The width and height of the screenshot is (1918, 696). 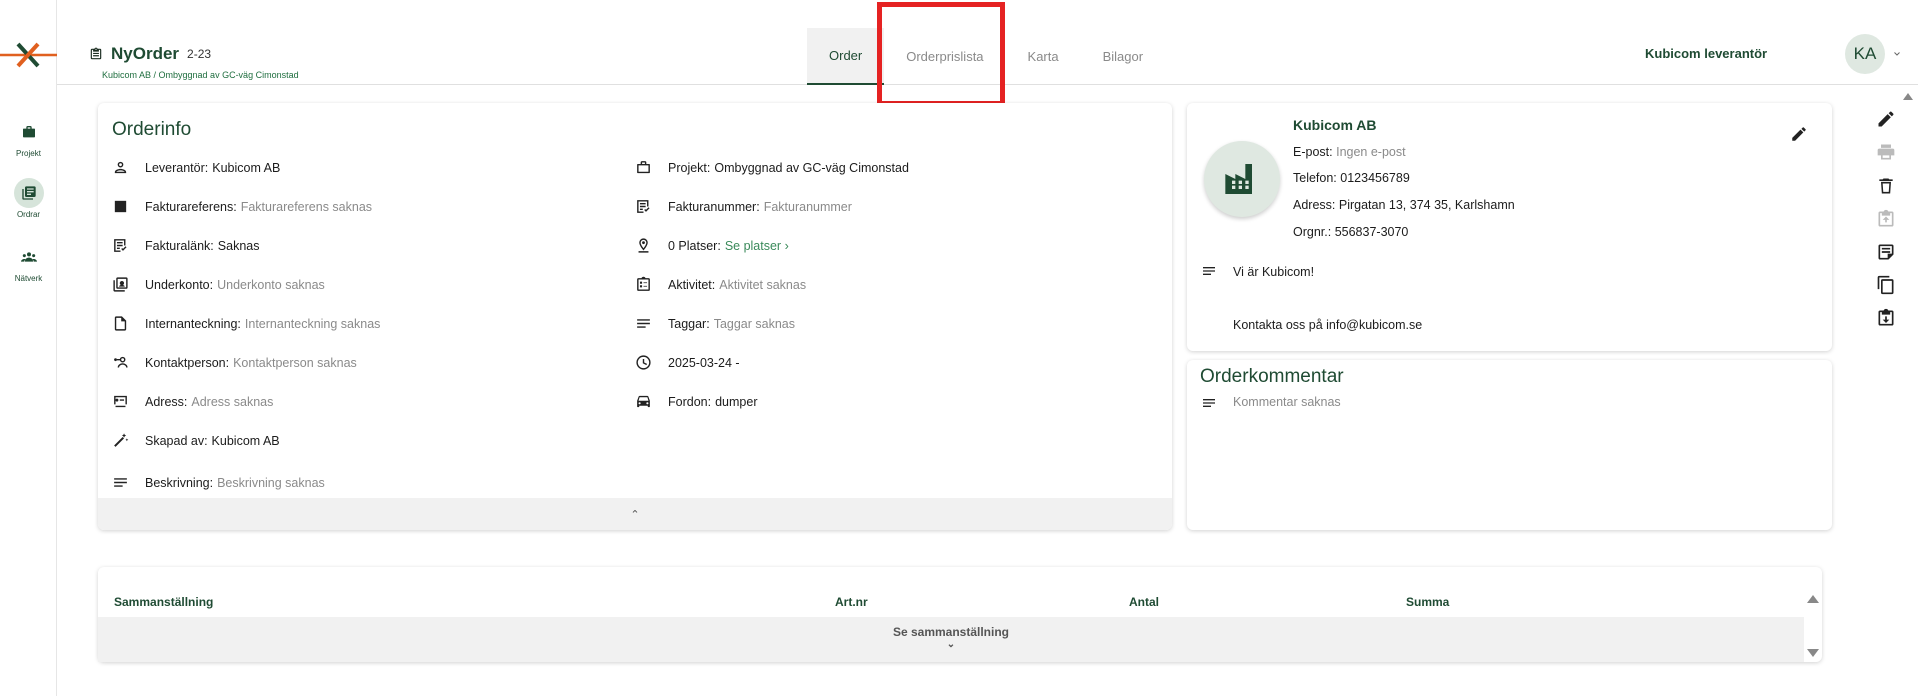 What do you see at coordinates (772, 167) in the screenshot?
I see `field-projekt: Projekt: Ombyggnad av GC-väg Cimonstad` at bounding box center [772, 167].